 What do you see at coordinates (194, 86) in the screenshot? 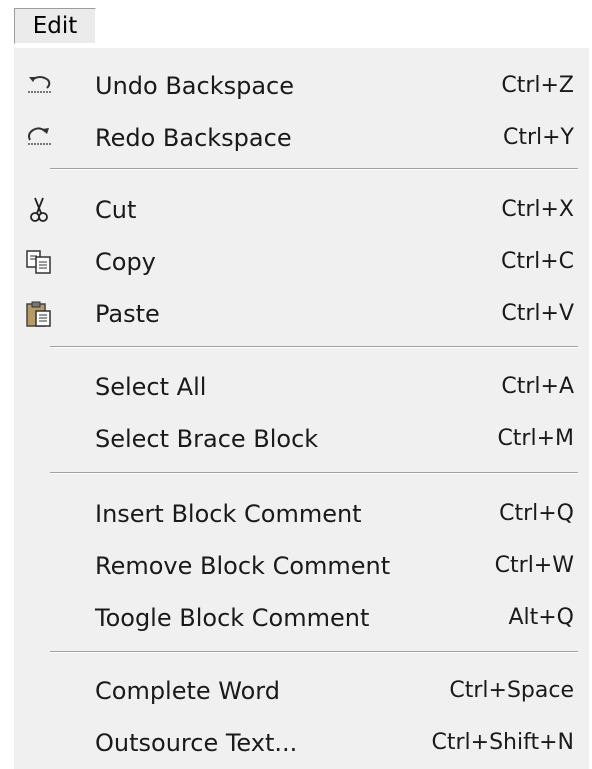
I see `menu-item-label: Undo Backspace` at bounding box center [194, 86].